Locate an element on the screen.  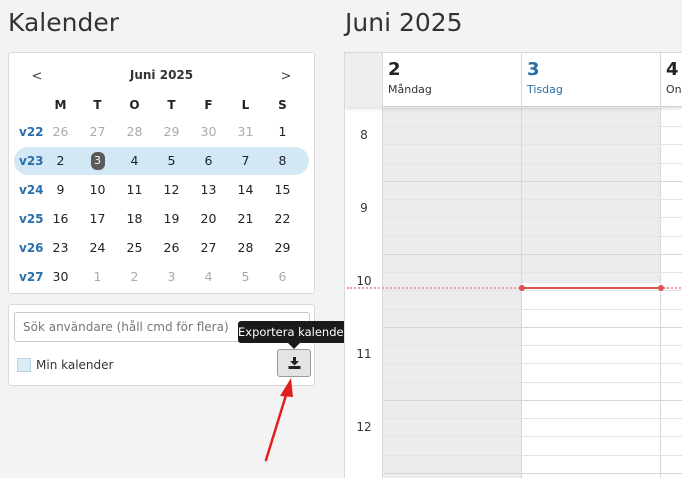
week-row: v26 23 24 25 26 27 28 29 is located at coordinates (161, 247).